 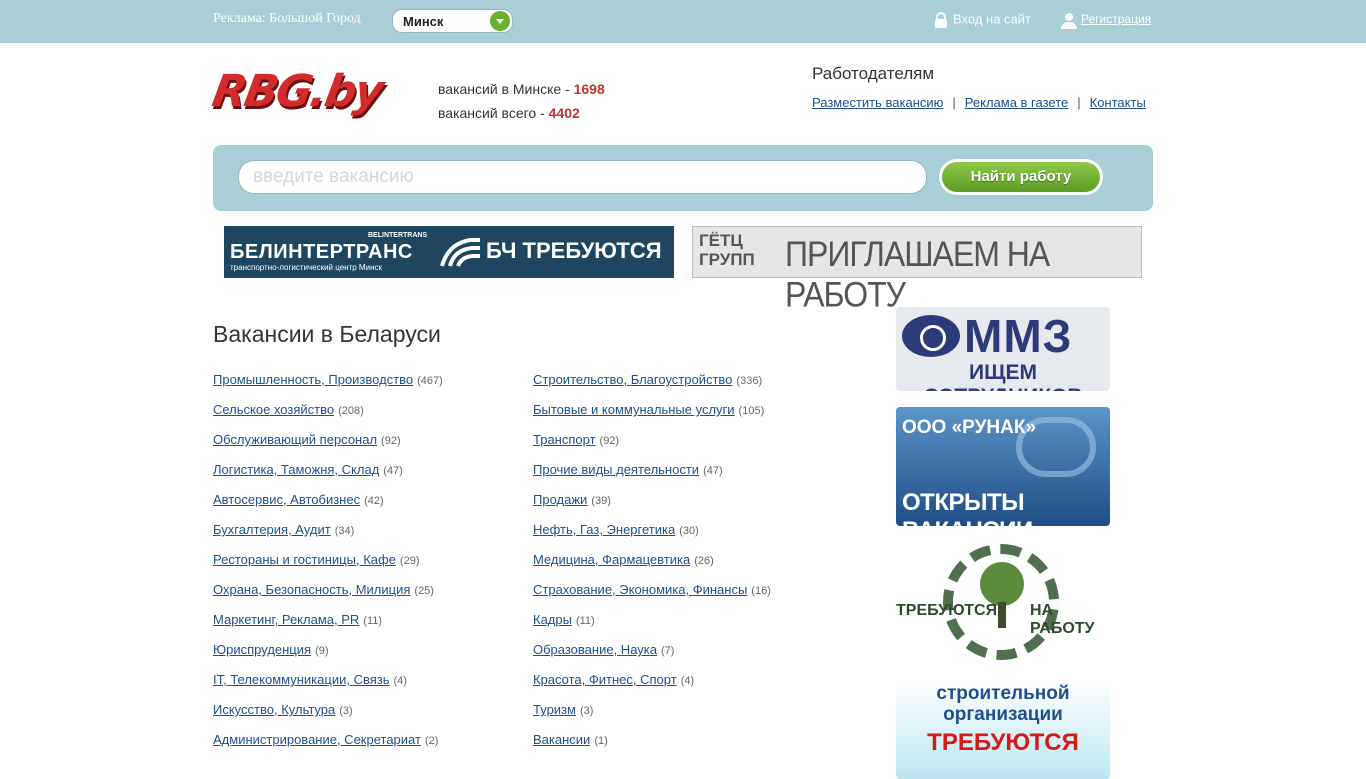 What do you see at coordinates (1003, 466) in the screenshot?
I see `ad-runak: ООО «РУНАК» ОТКРЫТЫ ВАКАНСИИ` at bounding box center [1003, 466].